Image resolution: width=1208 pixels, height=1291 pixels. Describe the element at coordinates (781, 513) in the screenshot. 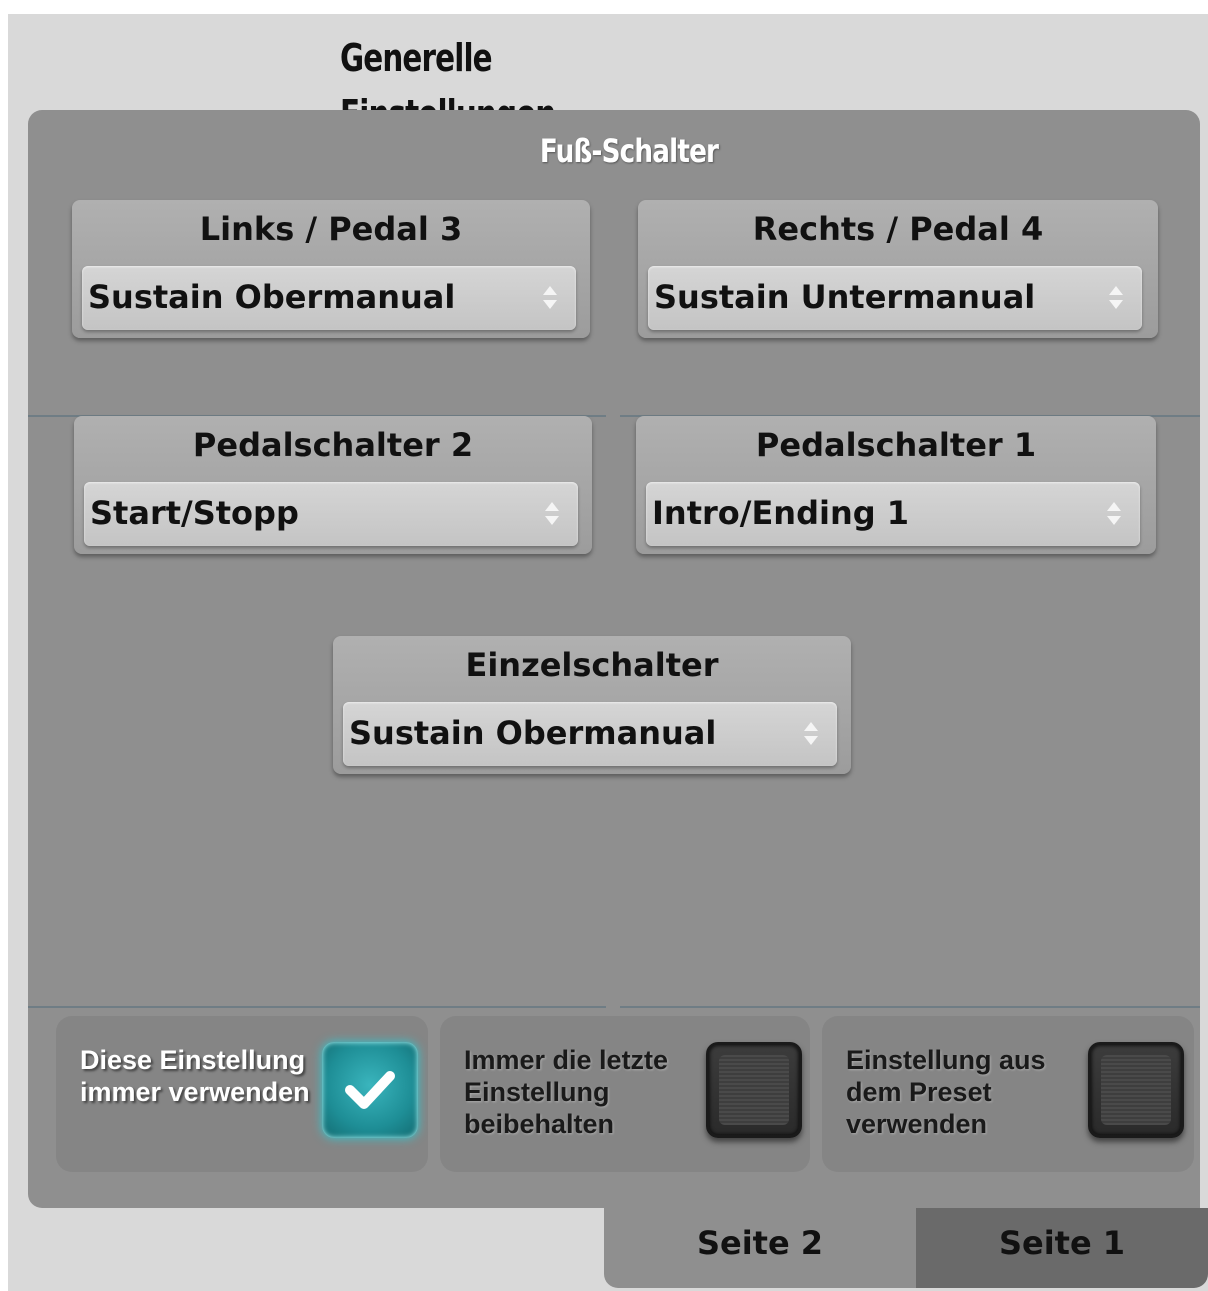

I see `select-value: Intro/Ending 1` at that location.